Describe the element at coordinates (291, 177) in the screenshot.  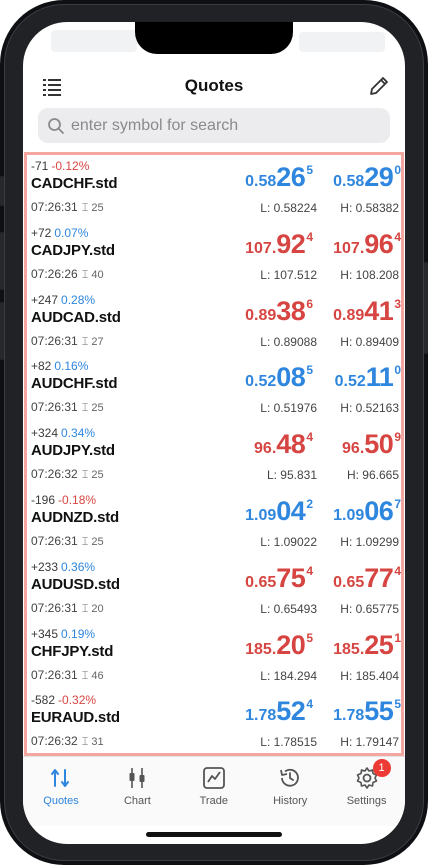
I see `price-big-digits: 26` at that location.